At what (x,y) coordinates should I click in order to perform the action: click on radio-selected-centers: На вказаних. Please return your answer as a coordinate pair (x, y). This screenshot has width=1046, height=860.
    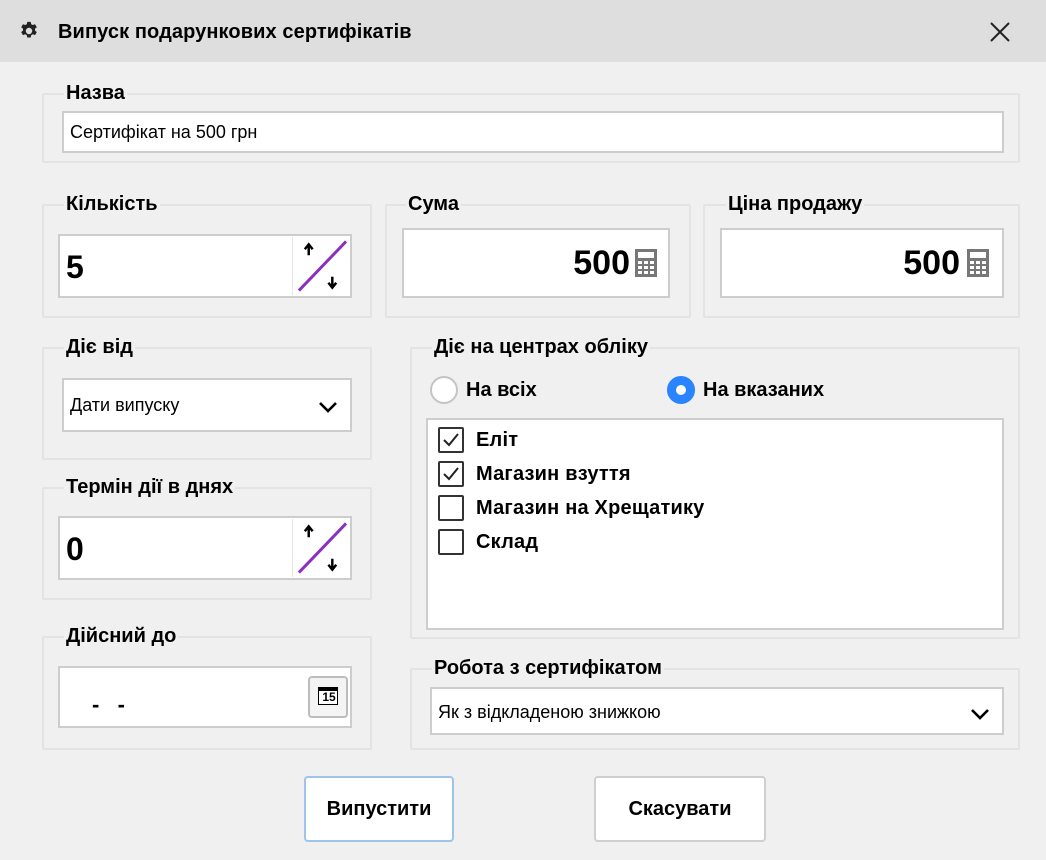
    Looking at the image, I should click on (745, 390).